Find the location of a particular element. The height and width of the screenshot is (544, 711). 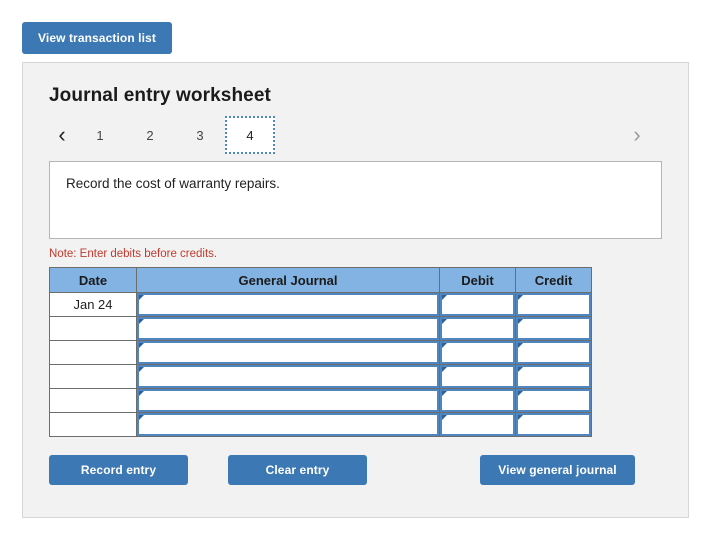

column-header-debit: Debit is located at coordinates (477, 280).